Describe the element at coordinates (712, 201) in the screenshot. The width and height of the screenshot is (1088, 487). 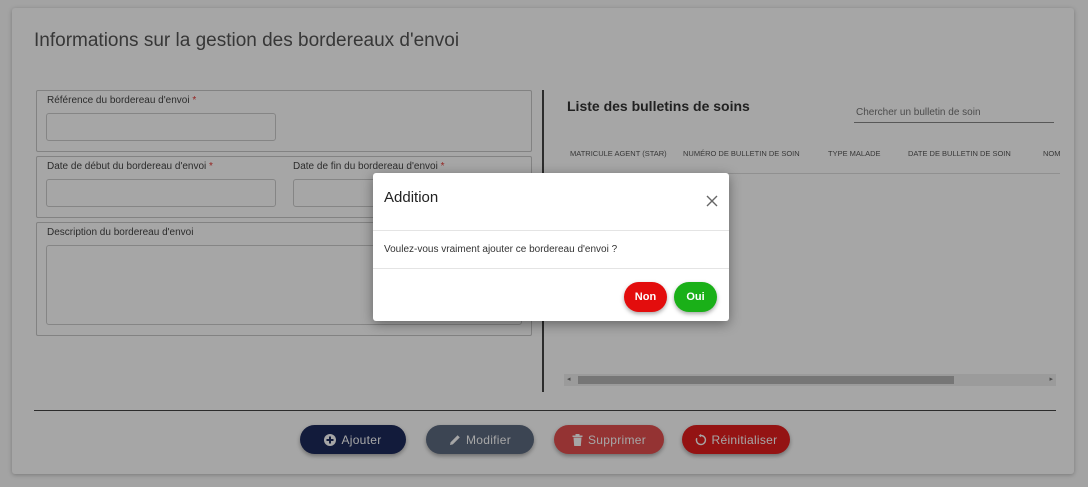
I see `close-icon` at that location.